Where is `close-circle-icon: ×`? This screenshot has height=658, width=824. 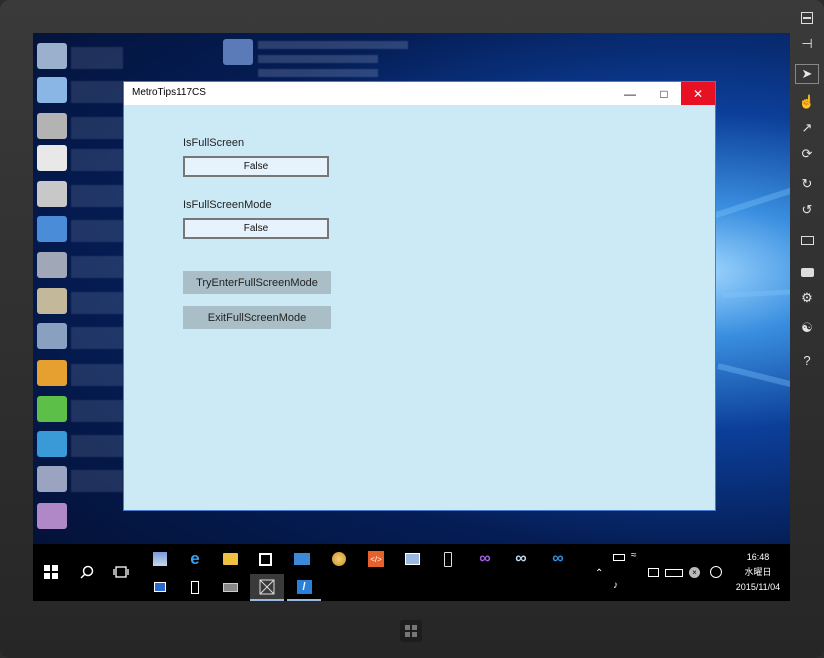
close-circle-icon: × is located at coordinates (694, 572).